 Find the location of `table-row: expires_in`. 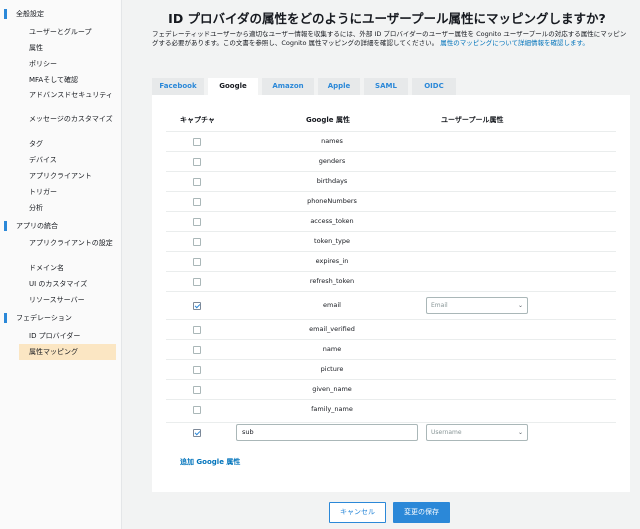

table-row: expires_in is located at coordinates (391, 261).